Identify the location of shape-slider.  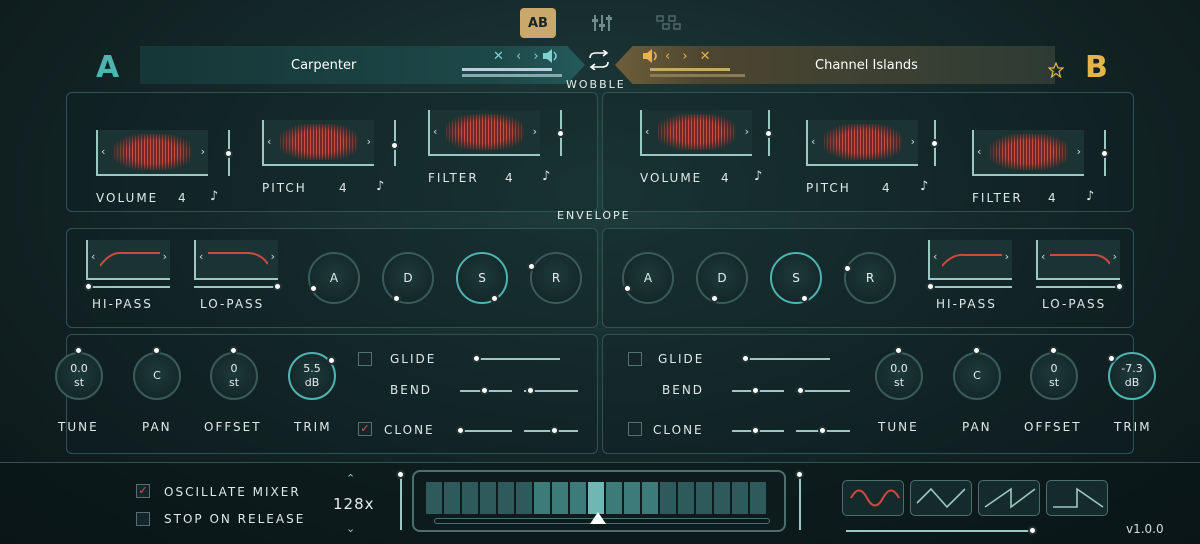
(939, 531).